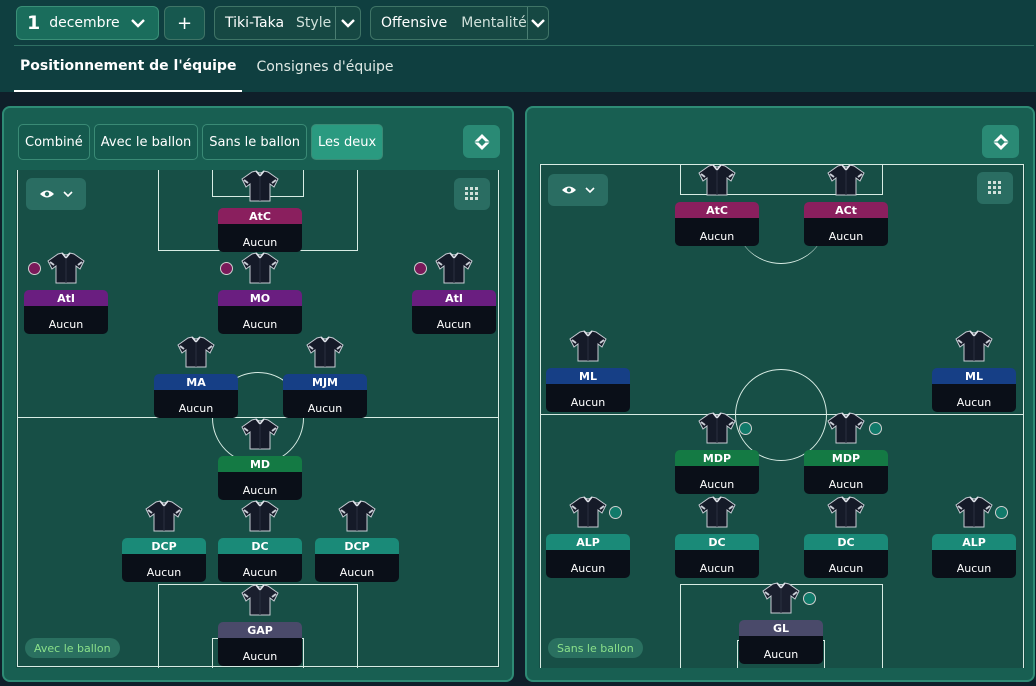 This screenshot has width=1036, height=686. Describe the element at coordinates (494, 23) in the screenshot. I see `mentality-label: Mentalité` at that location.